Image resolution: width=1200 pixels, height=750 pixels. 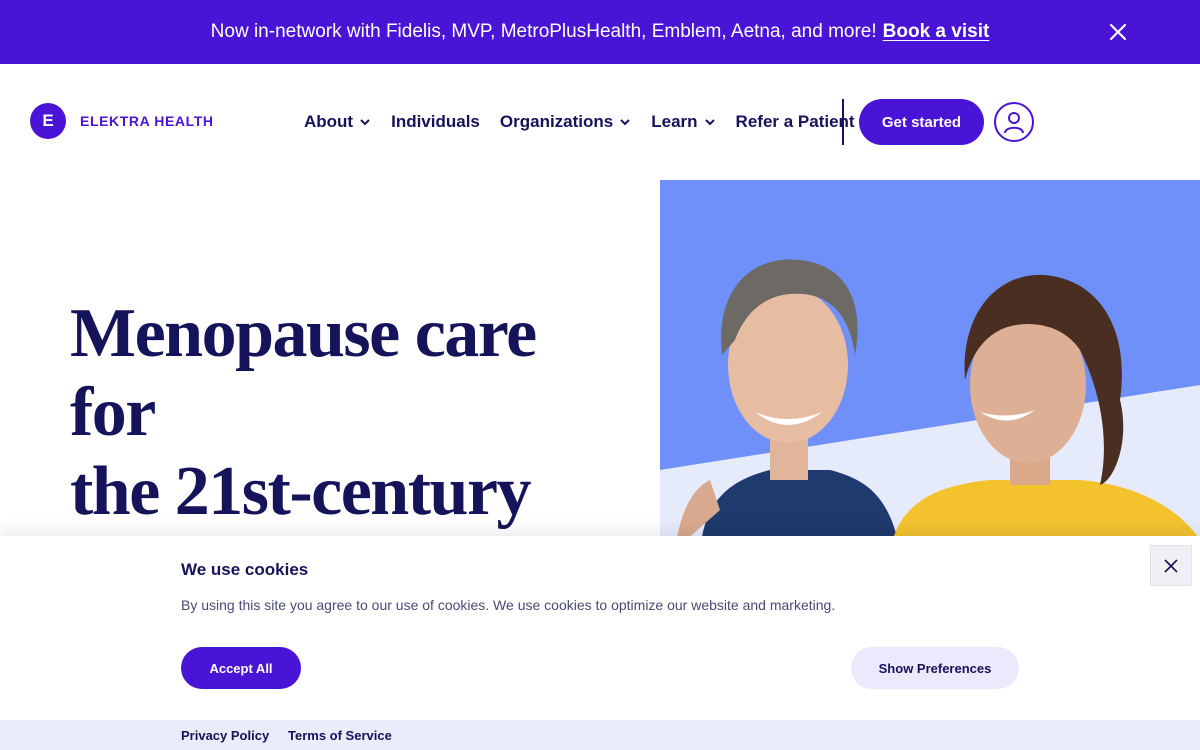 What do you see at coordinates (329, 121) in the screenshot?
I see `nav-item-label: About` at bounding box center [329, 121].